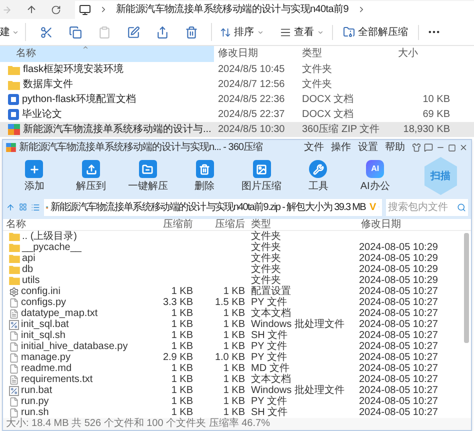 The height and width of the screenshot is (431, 474). I want to click on file-name: datatype_map.txt, so click(59, 313).